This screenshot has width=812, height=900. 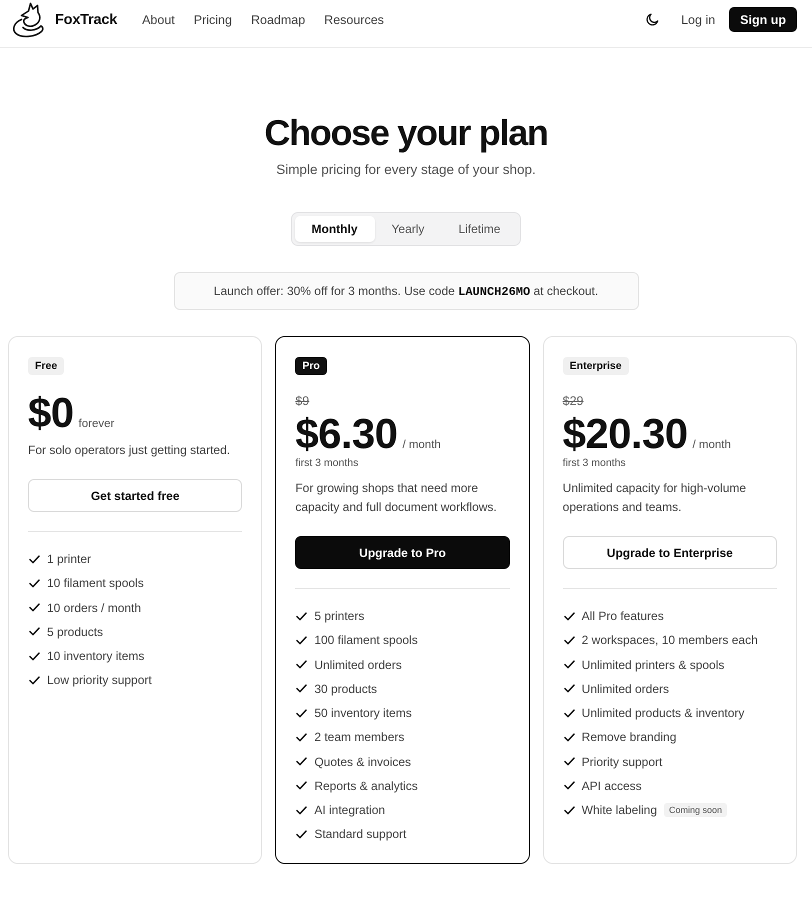 I want to click on feature-text: 100 filament spools, so click(x=366, y=640).